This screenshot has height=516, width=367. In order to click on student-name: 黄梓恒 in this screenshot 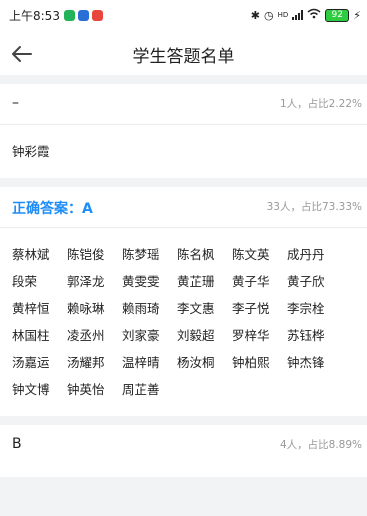, I will do `click(31, 308)`.